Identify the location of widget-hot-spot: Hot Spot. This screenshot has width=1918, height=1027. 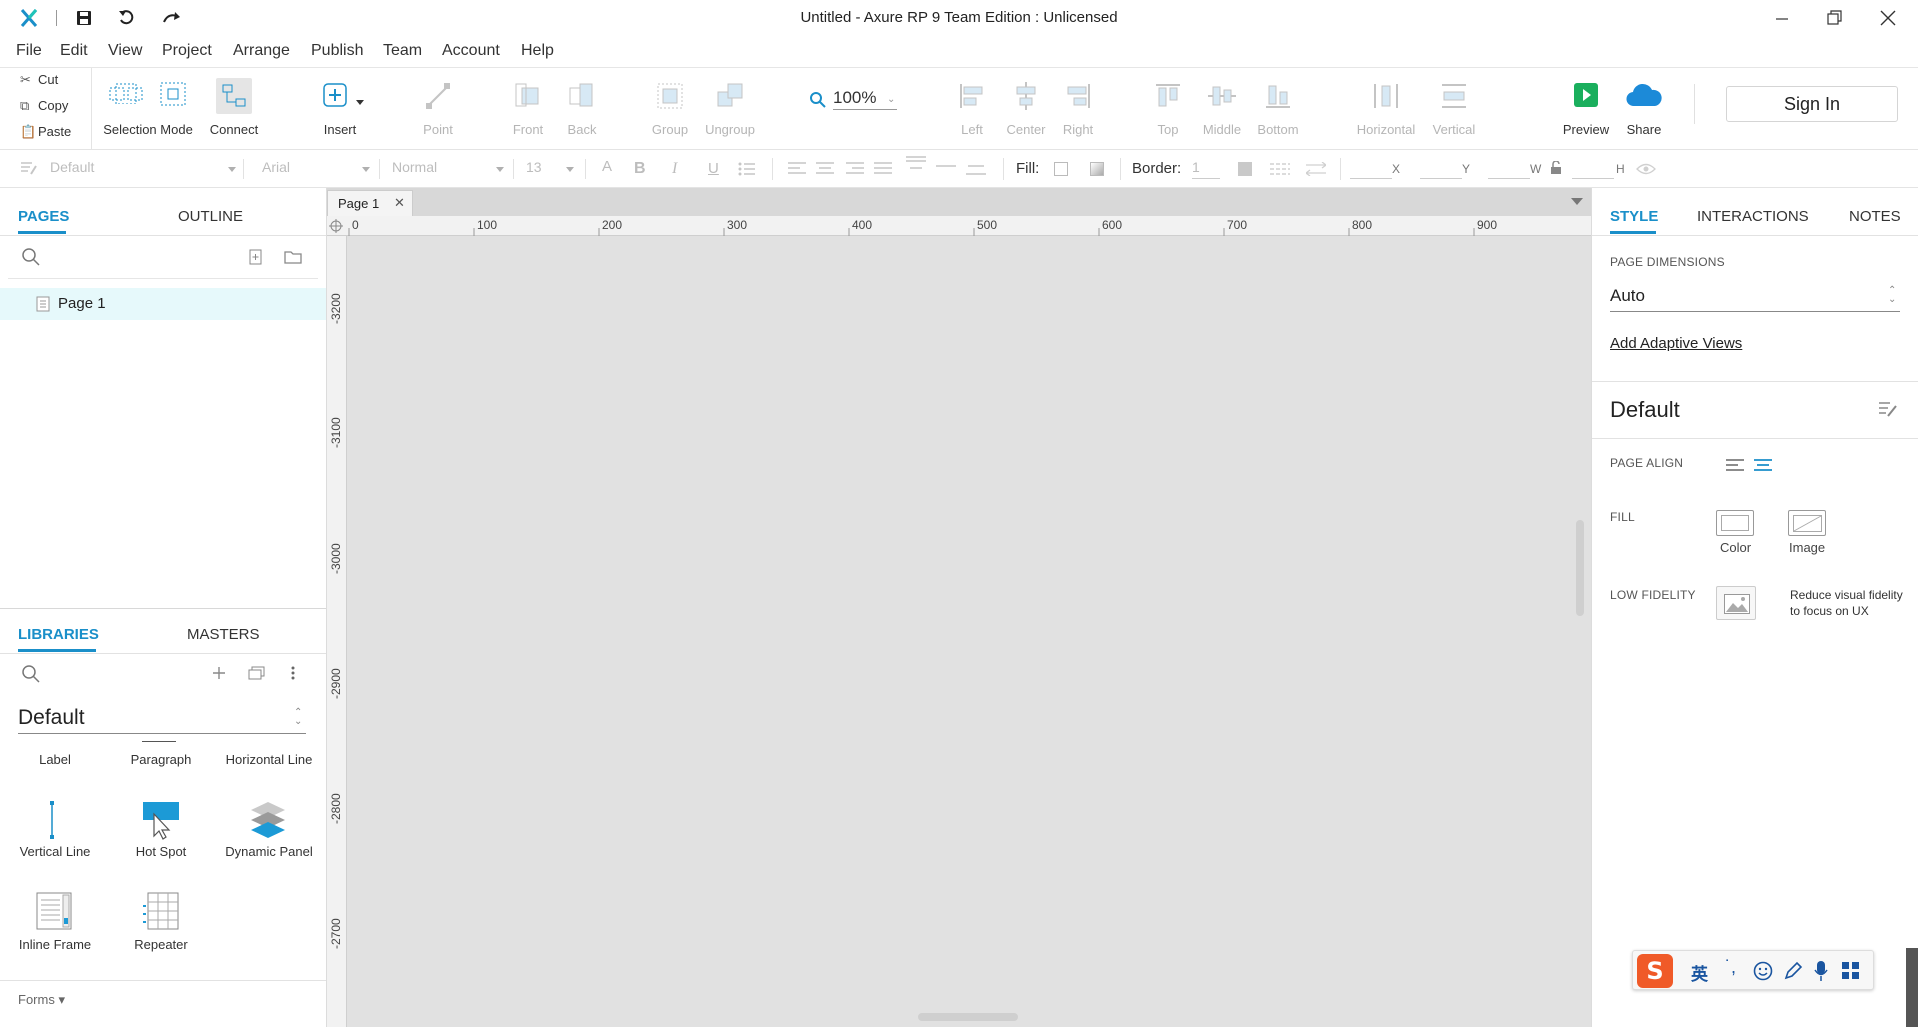
(161, 851).